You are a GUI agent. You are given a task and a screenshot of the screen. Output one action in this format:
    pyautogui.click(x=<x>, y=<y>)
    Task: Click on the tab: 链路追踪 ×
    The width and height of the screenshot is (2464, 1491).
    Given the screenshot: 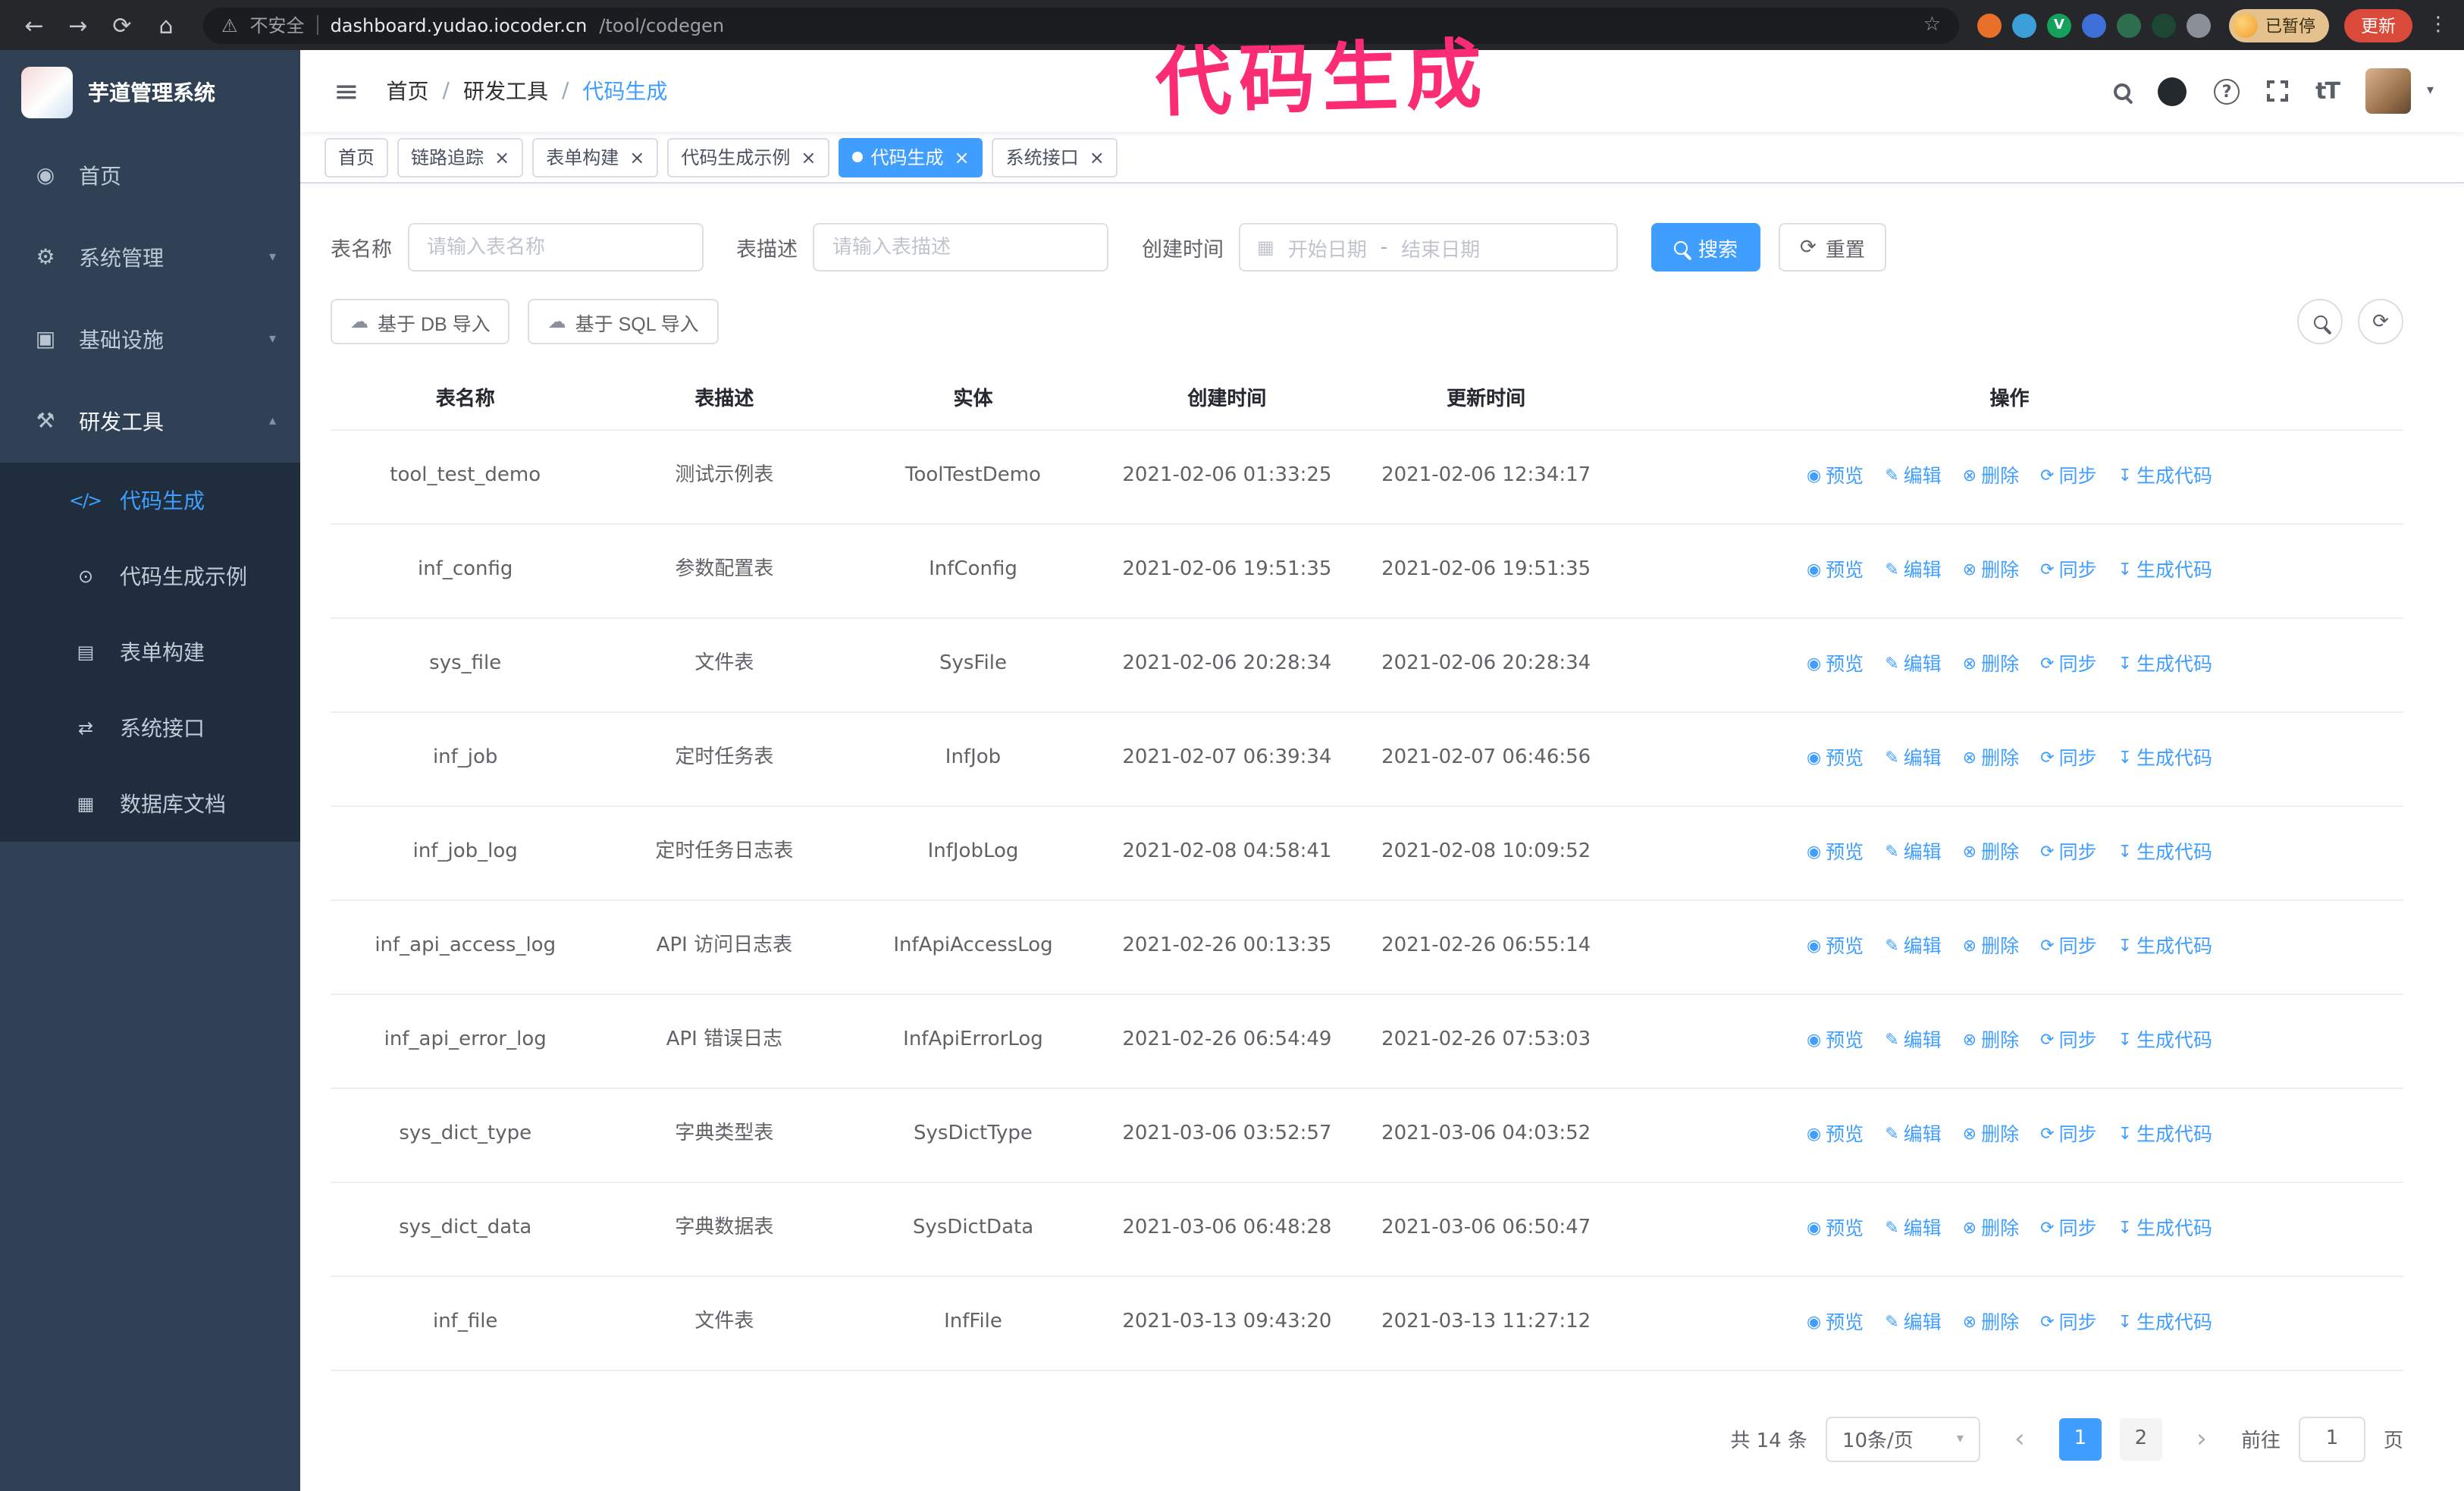 What is the action you would take?
    pyautogui.click(x=460, y=157)
    